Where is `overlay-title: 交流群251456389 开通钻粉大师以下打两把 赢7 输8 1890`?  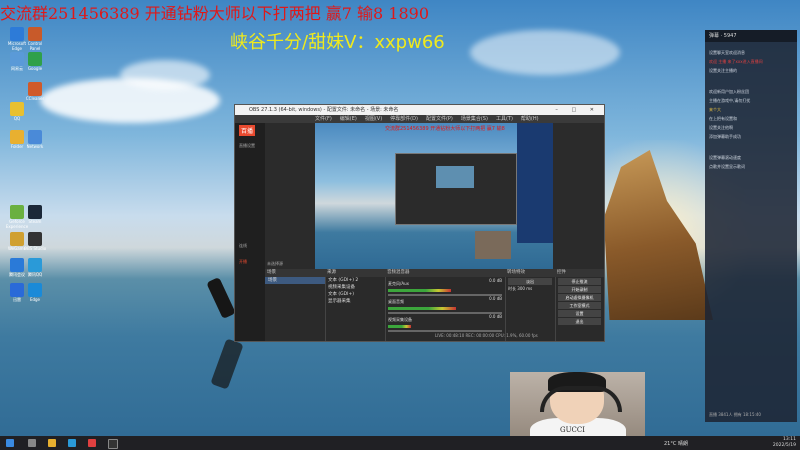
overlay-title: 交流群251456389 开通钻粉大师以下打两把 赢7 输8 1890 is located at coordinates (215, 13).